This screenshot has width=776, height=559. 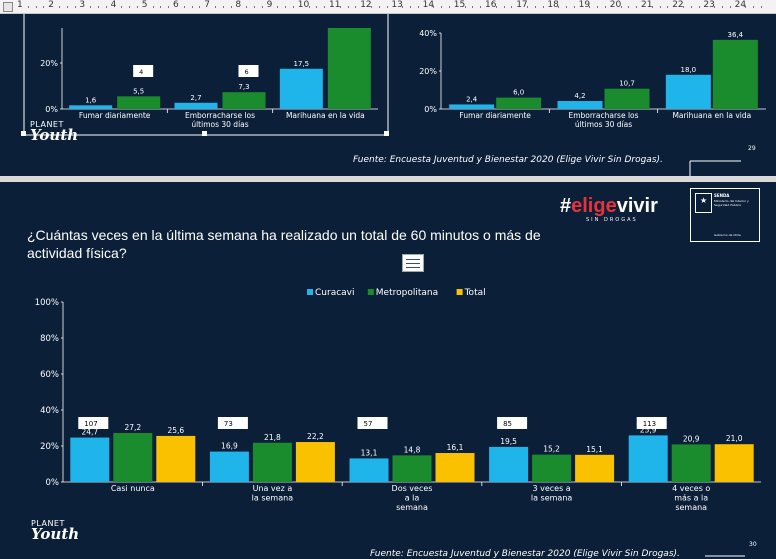 What do you see at coordinates (388, 7) in the screenshot?
I see `horizontal-ruler: 1 2 3 4 5 6 7 8 9 10 11 12 13 14 15 16 17 18 19 20 21 22 23 24` at bounding box center [388, 7].